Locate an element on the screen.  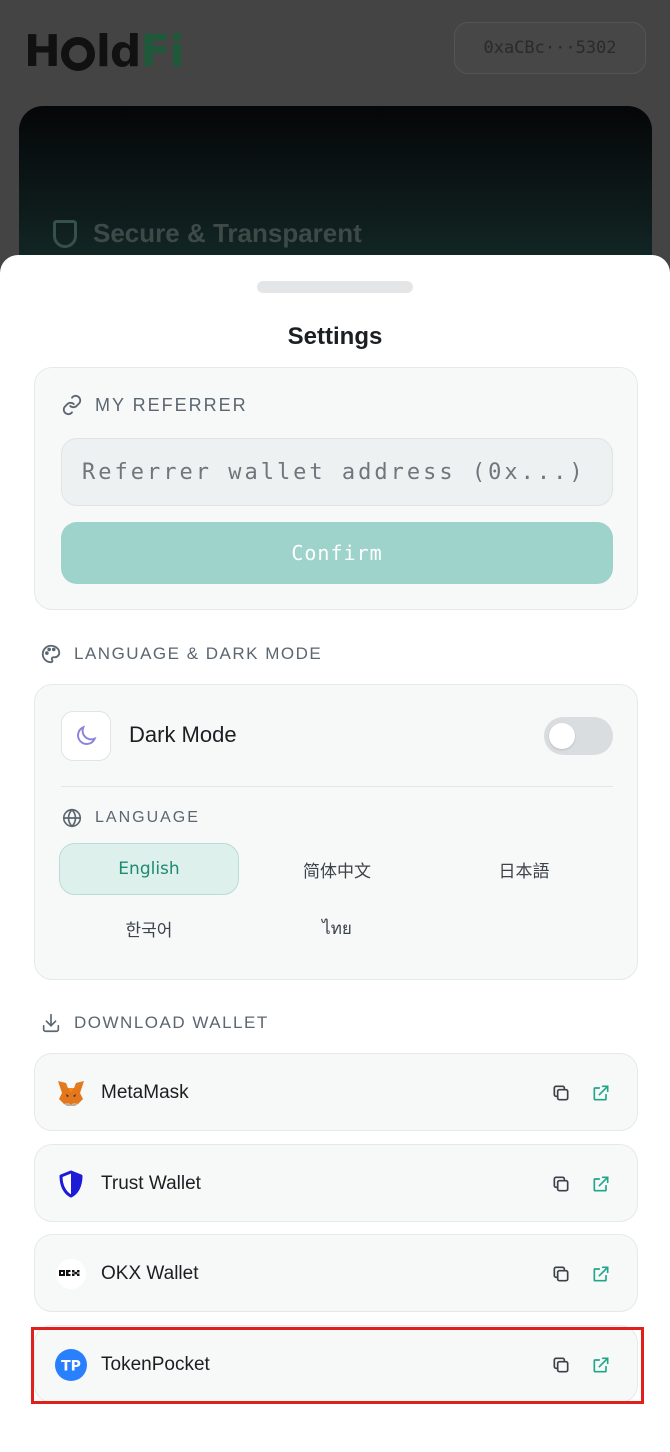
language-option-english: English is located at coordinates (149, 869).